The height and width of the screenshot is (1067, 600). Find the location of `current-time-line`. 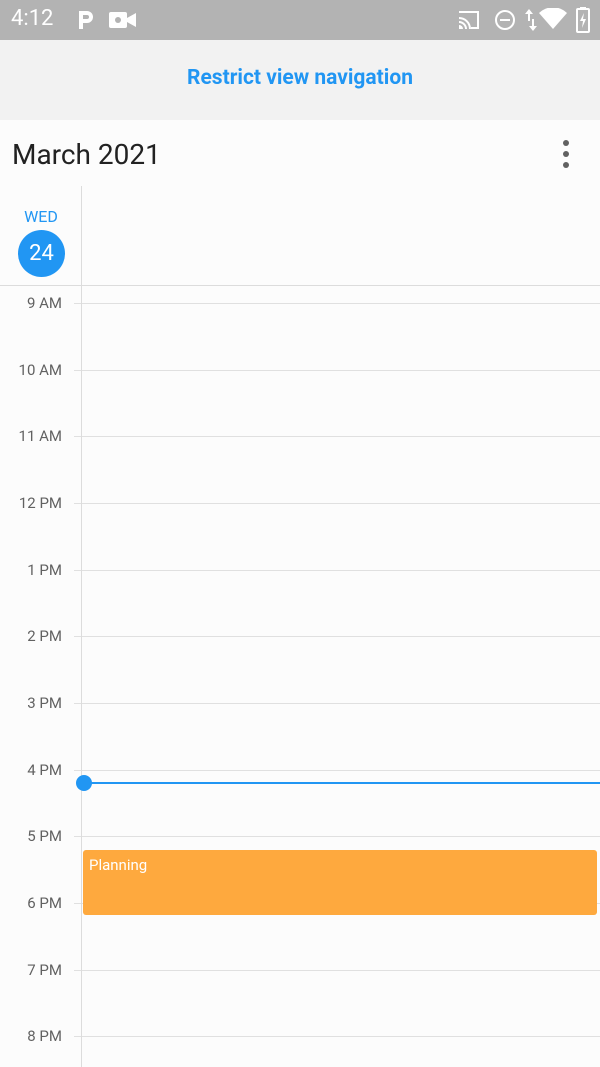

current-time-line is located at coordinates (342, 783).